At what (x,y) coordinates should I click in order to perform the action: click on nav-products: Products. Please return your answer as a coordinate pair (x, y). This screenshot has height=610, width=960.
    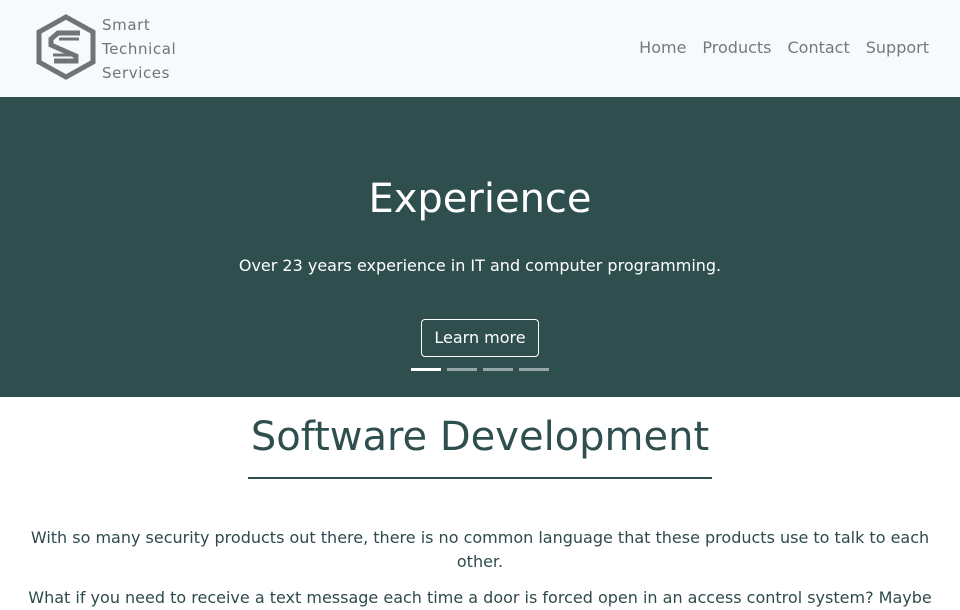
    Looking at the image, I should click on (736, 48).